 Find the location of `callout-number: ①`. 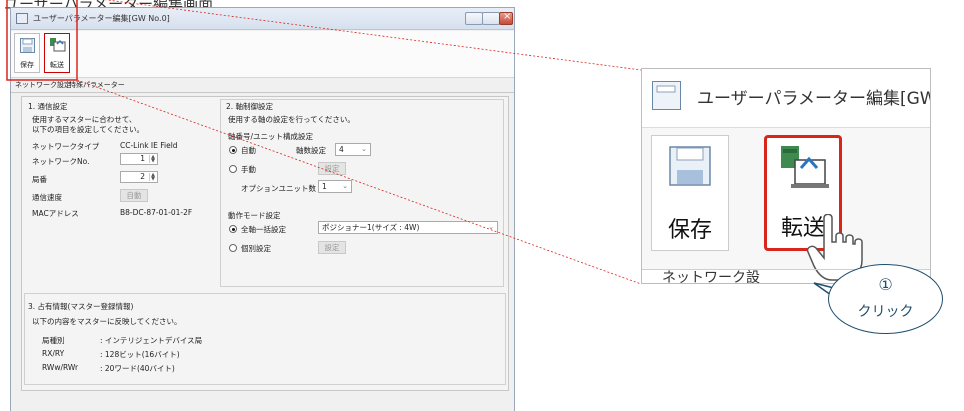

callout-number: ① is located at coordinates (885, 284).